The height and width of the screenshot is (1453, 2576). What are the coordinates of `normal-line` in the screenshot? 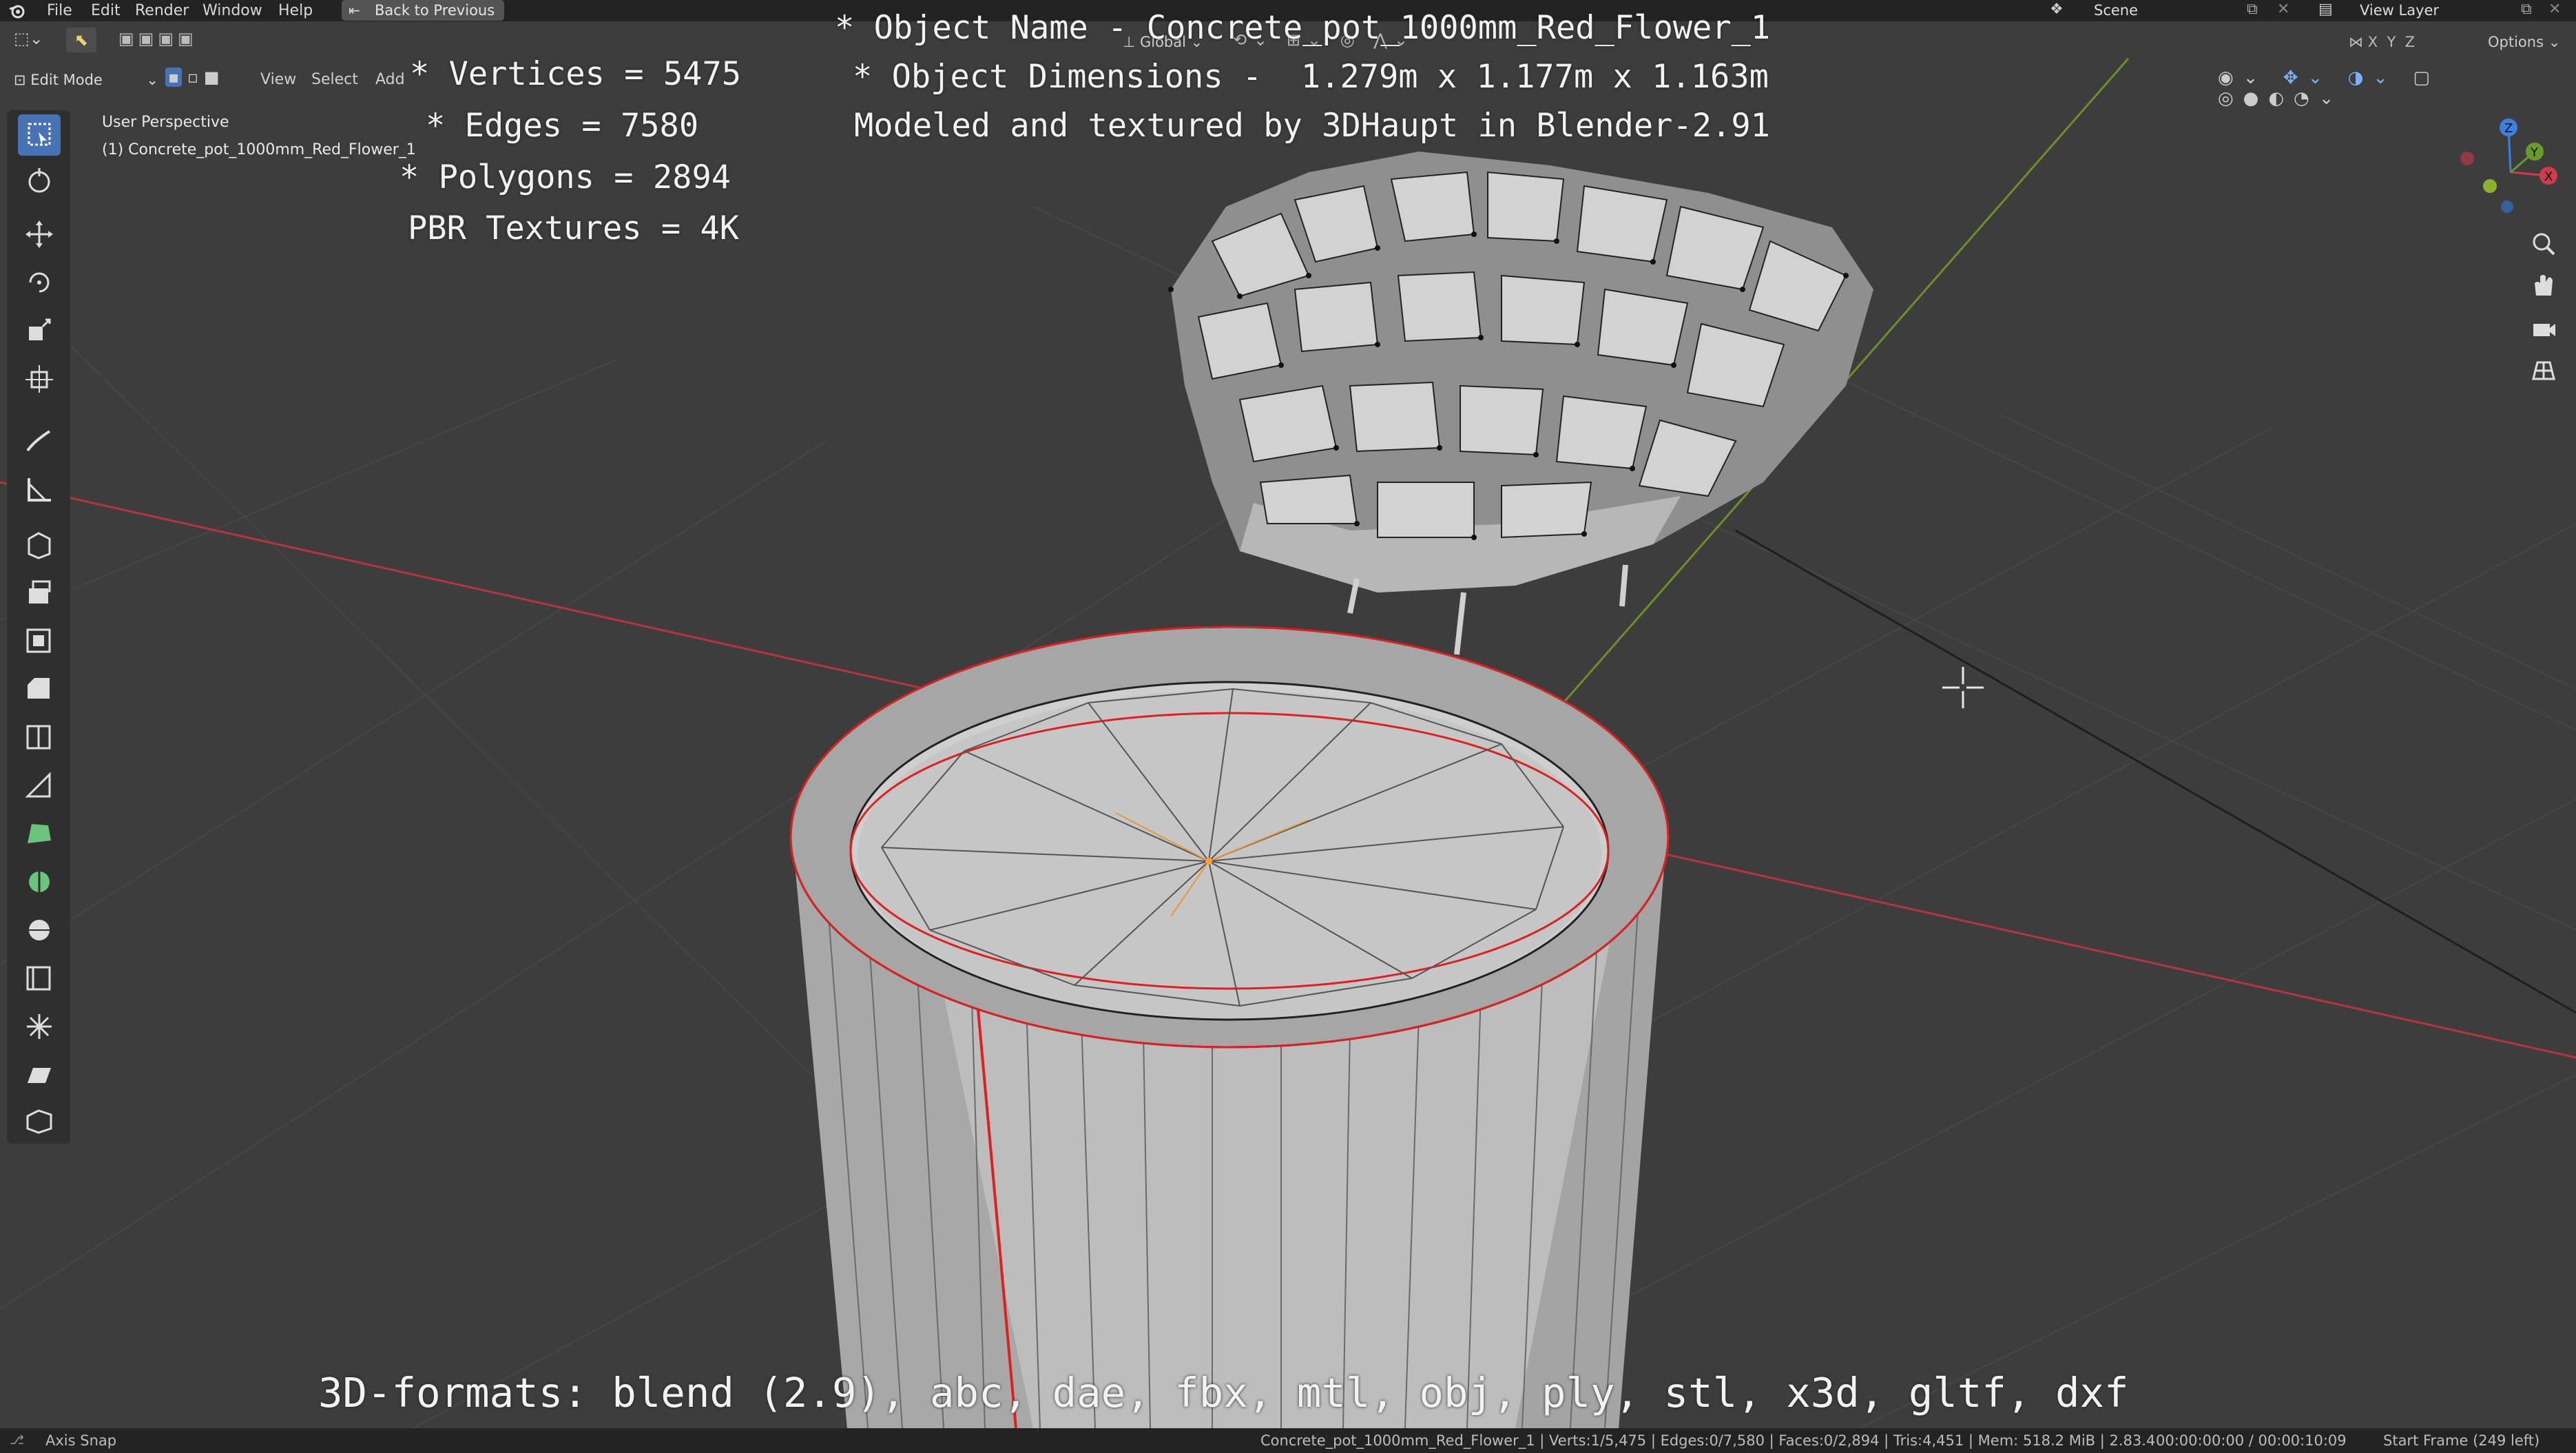 It's located at (2155, 771).